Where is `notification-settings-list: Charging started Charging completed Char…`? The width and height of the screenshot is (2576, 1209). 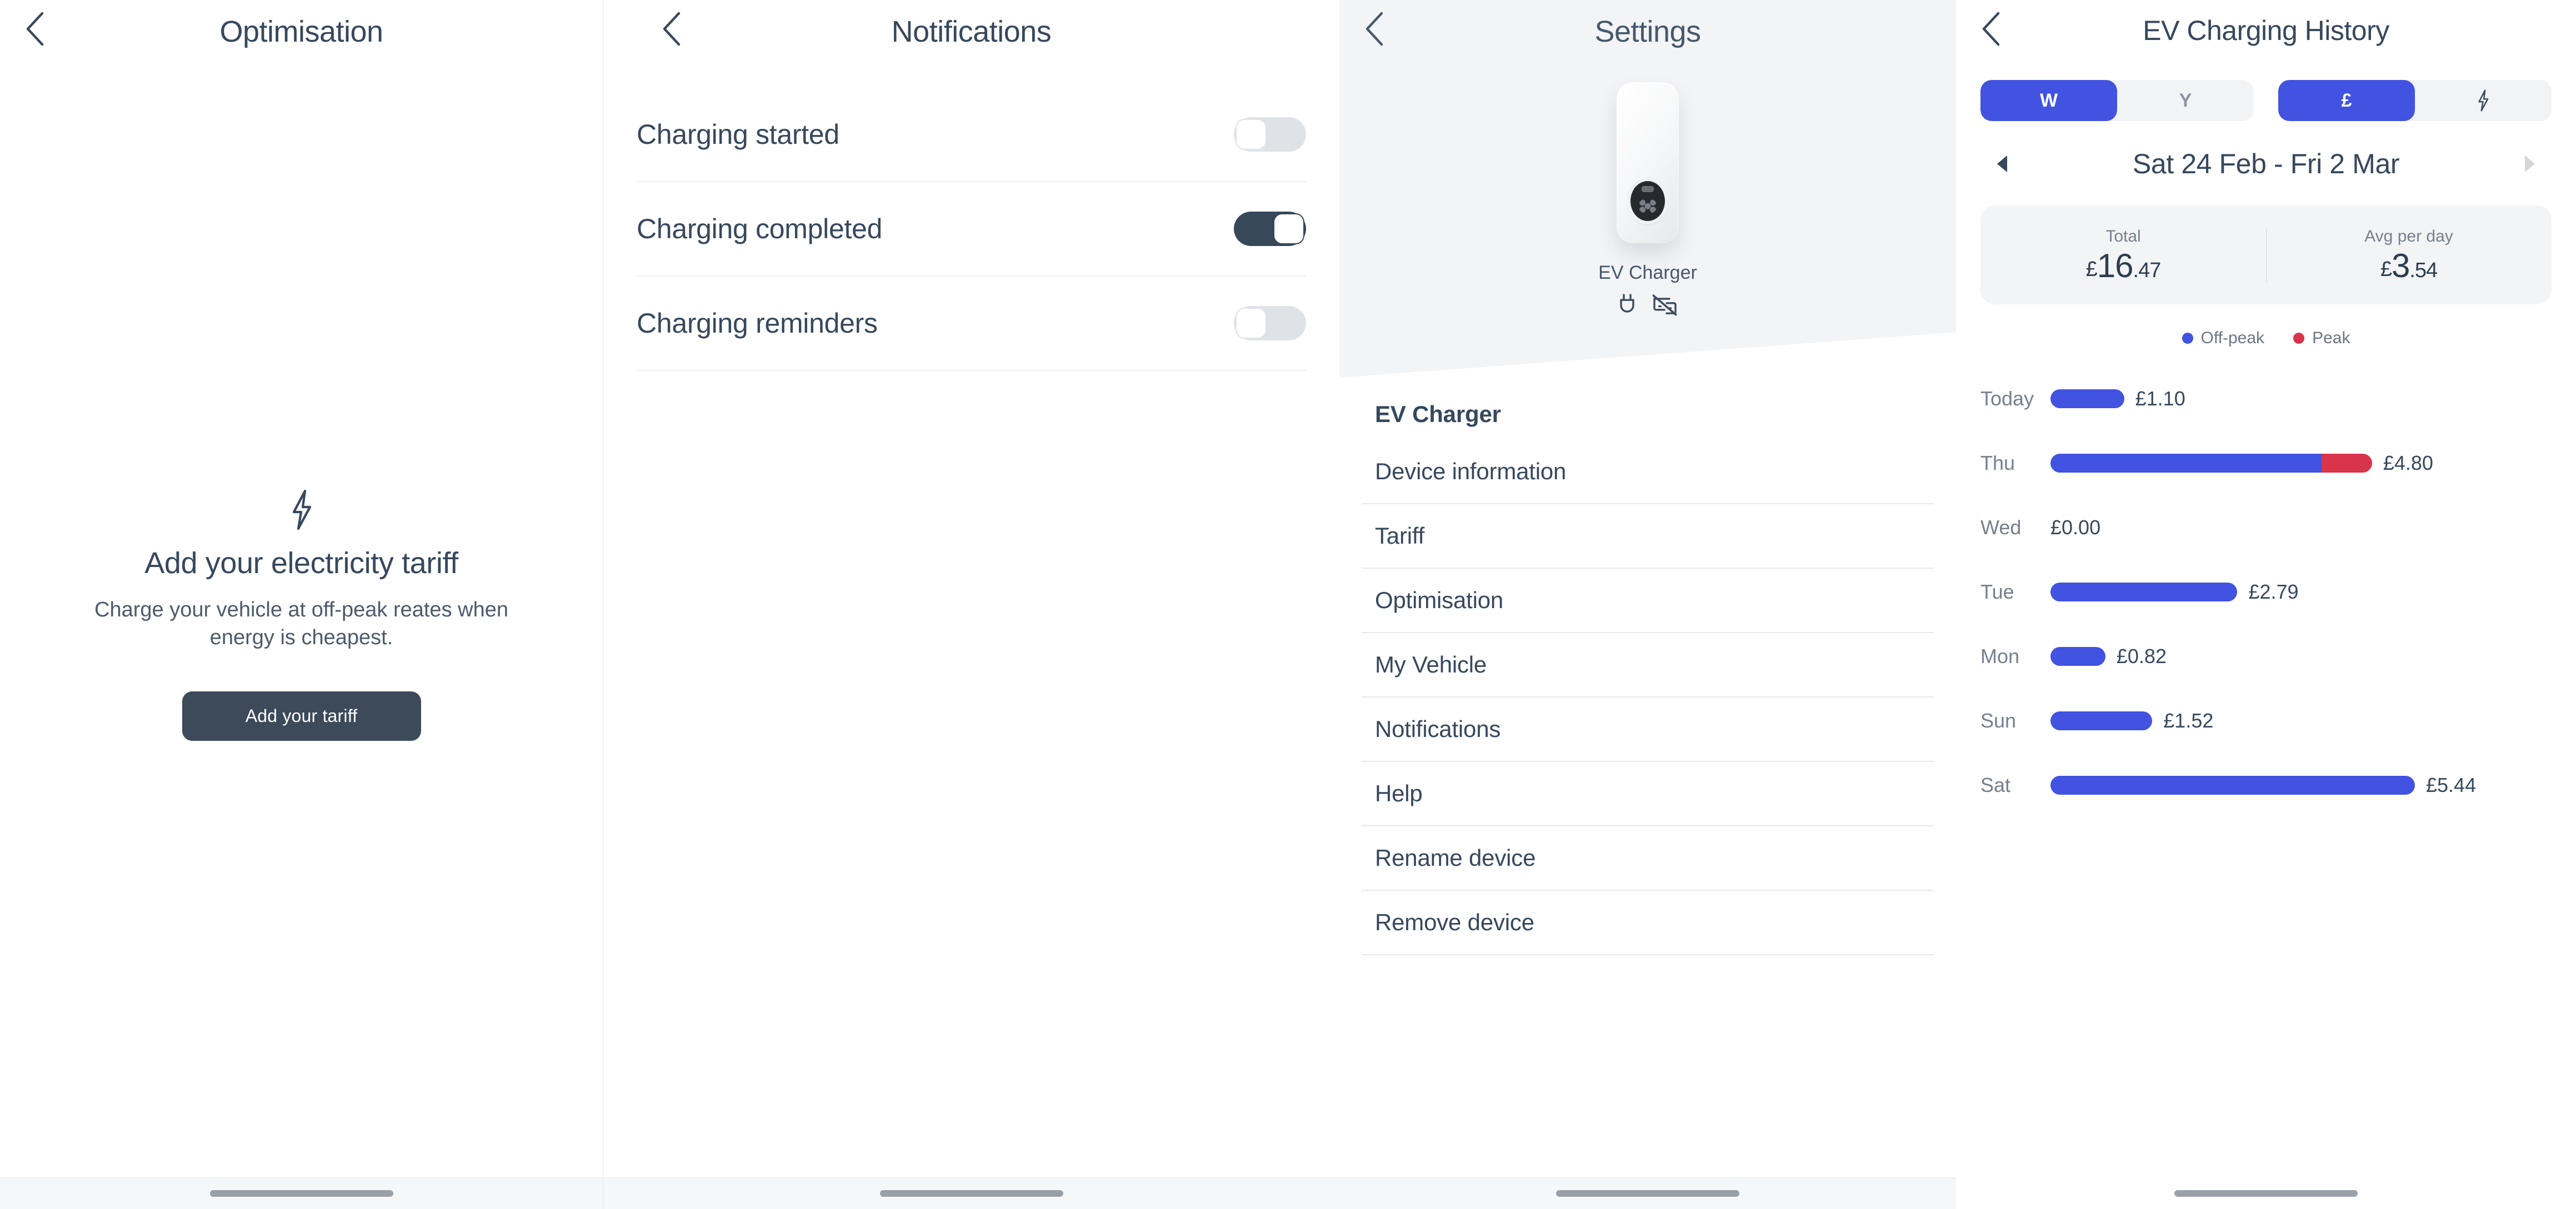
notification-settings-list: Charging started Charging completed Char… is located at coordinates (971, 229).